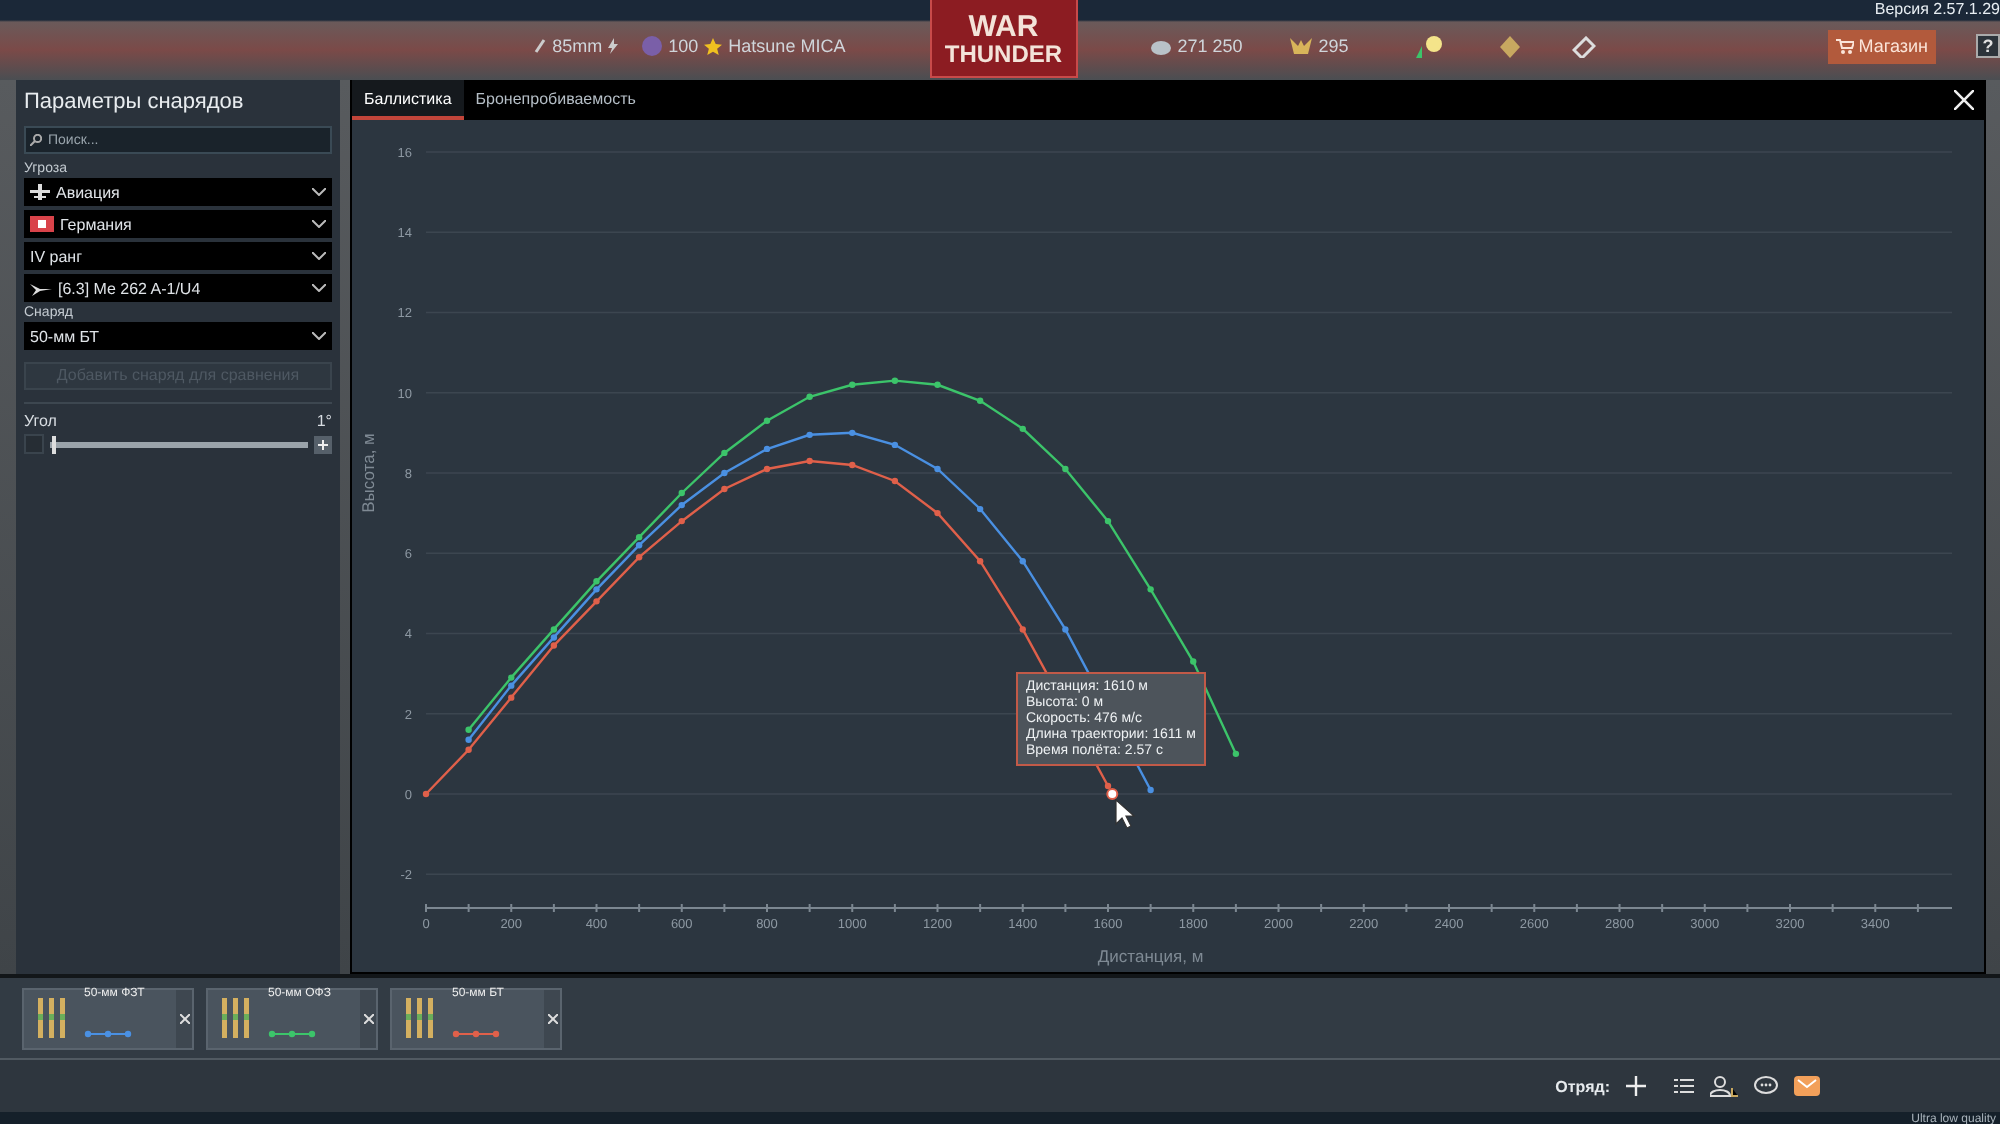  I want to click on plane-icon, so click(40, 192).